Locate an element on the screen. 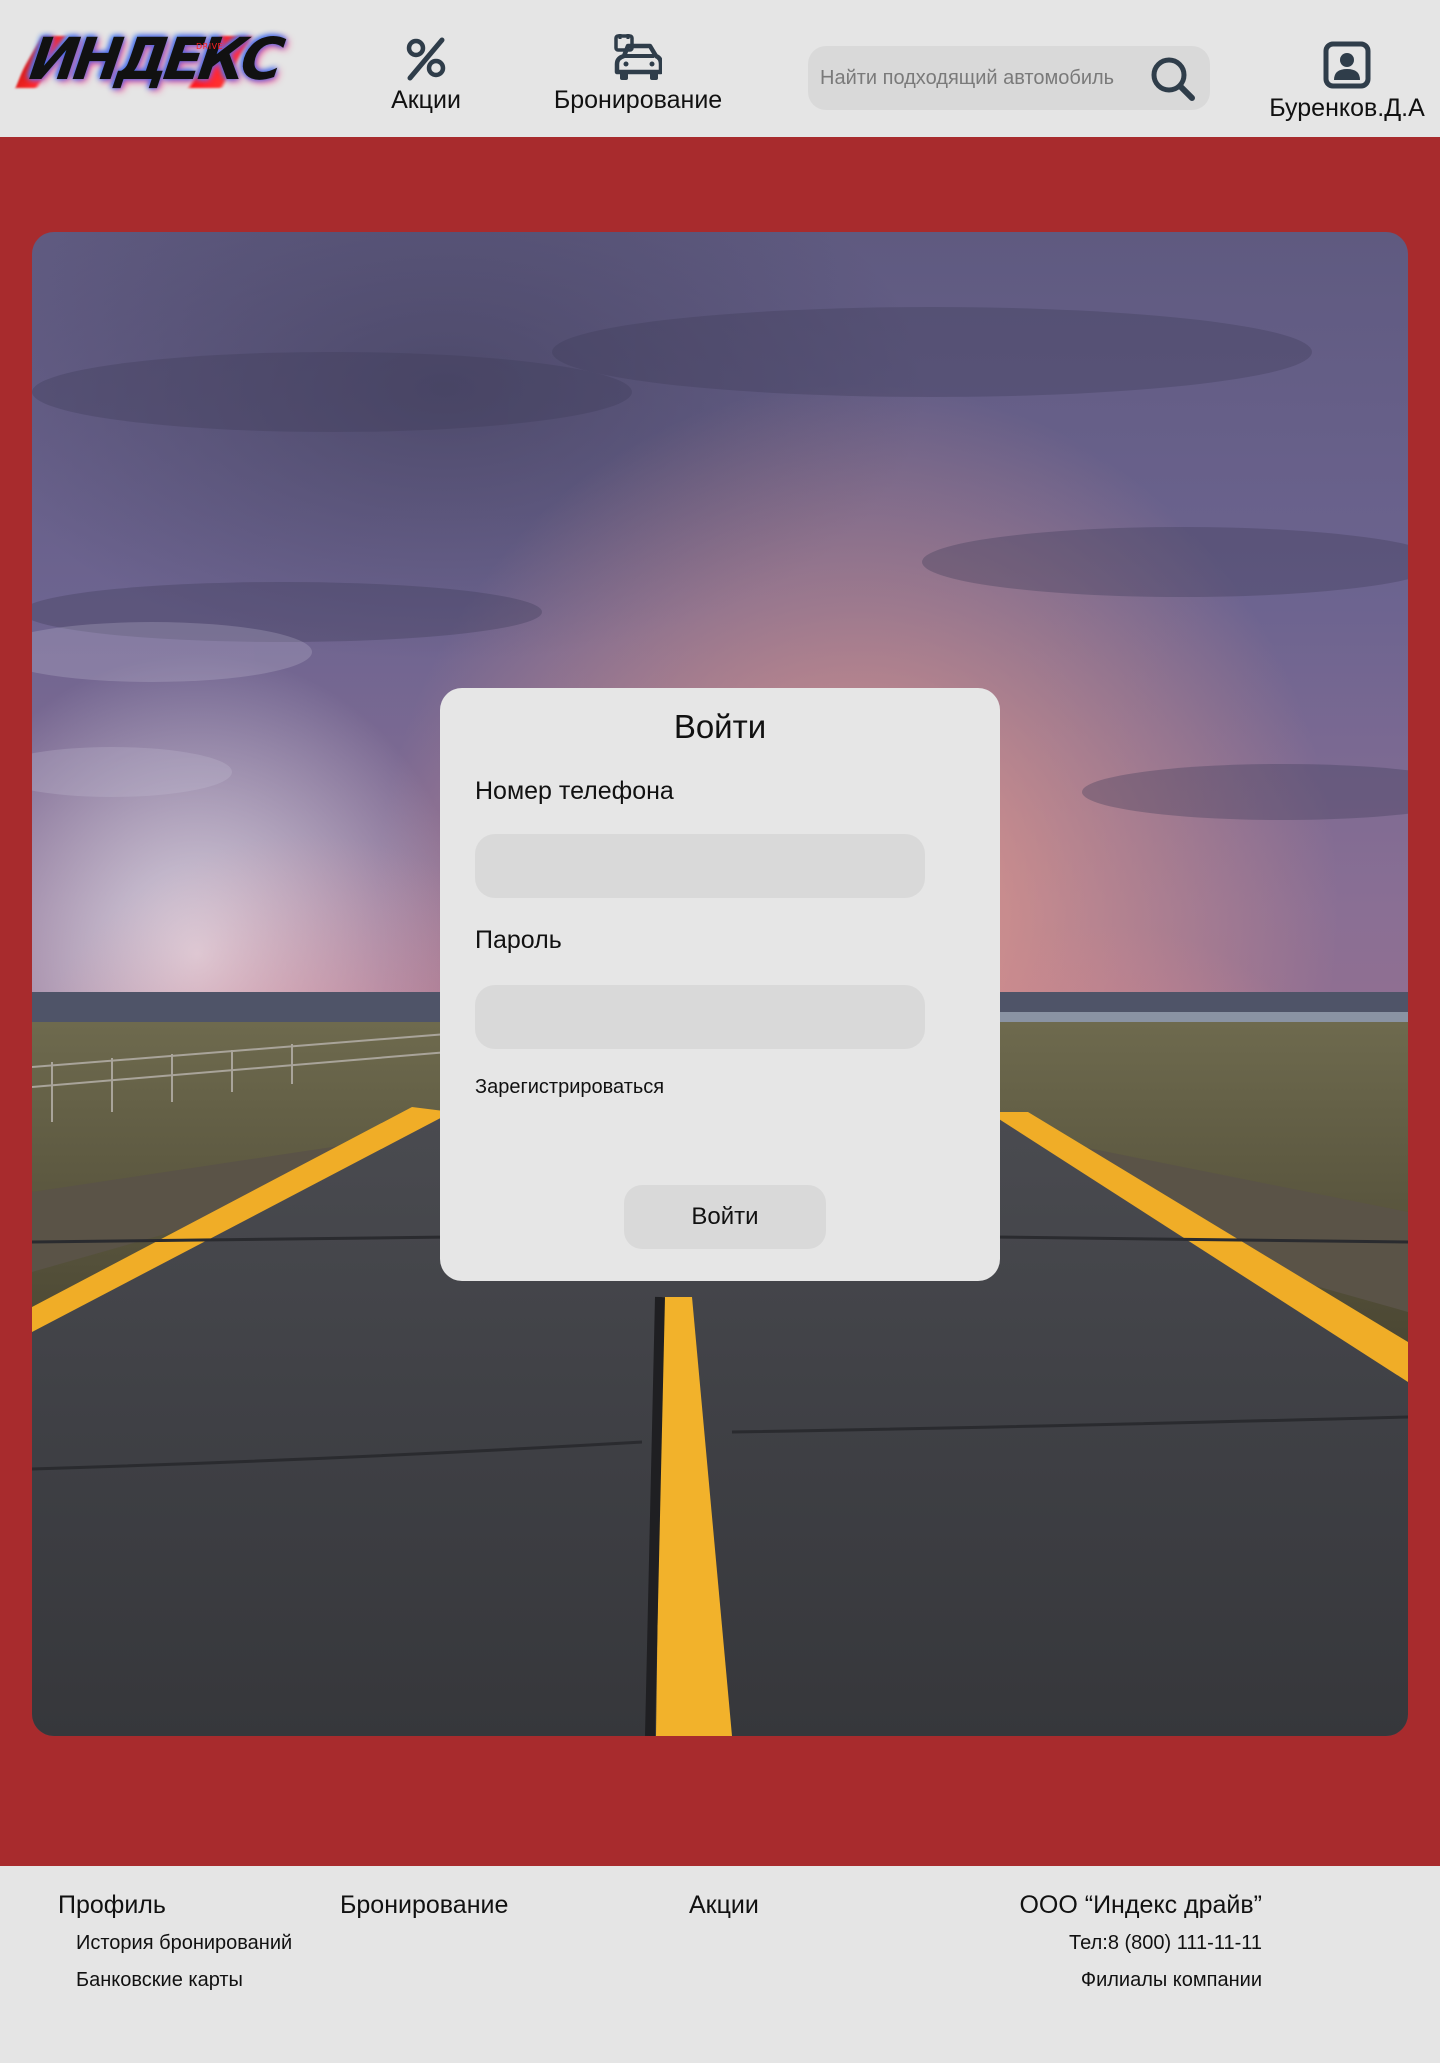 This screenshot has width=1440, height=2063. search-icon is located at coordinates (1173, 79).